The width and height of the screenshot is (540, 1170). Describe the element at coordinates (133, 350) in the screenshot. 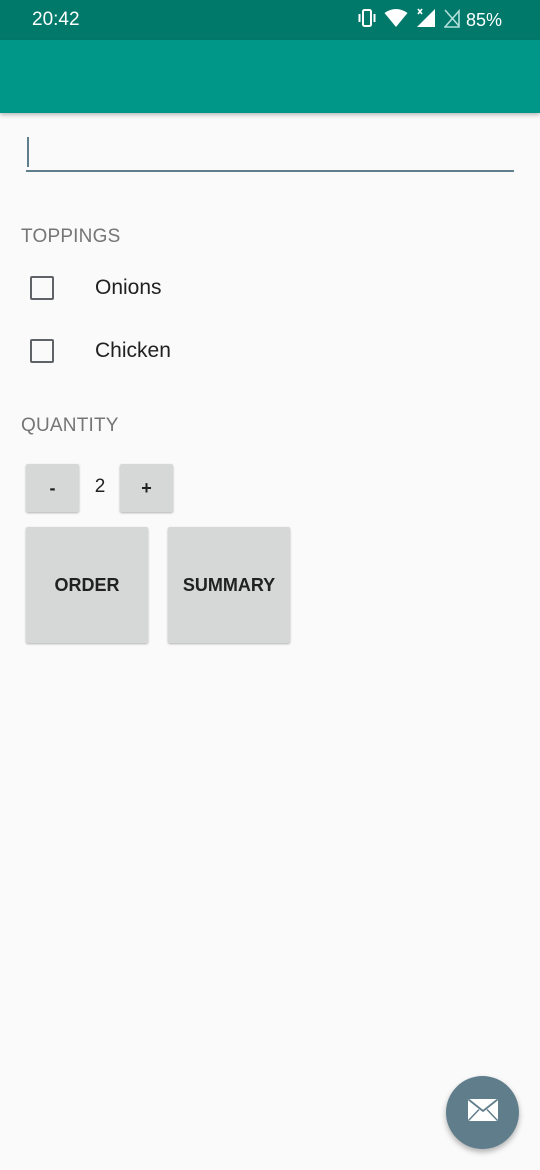

I see `chicken-label: Chicken` at that location.